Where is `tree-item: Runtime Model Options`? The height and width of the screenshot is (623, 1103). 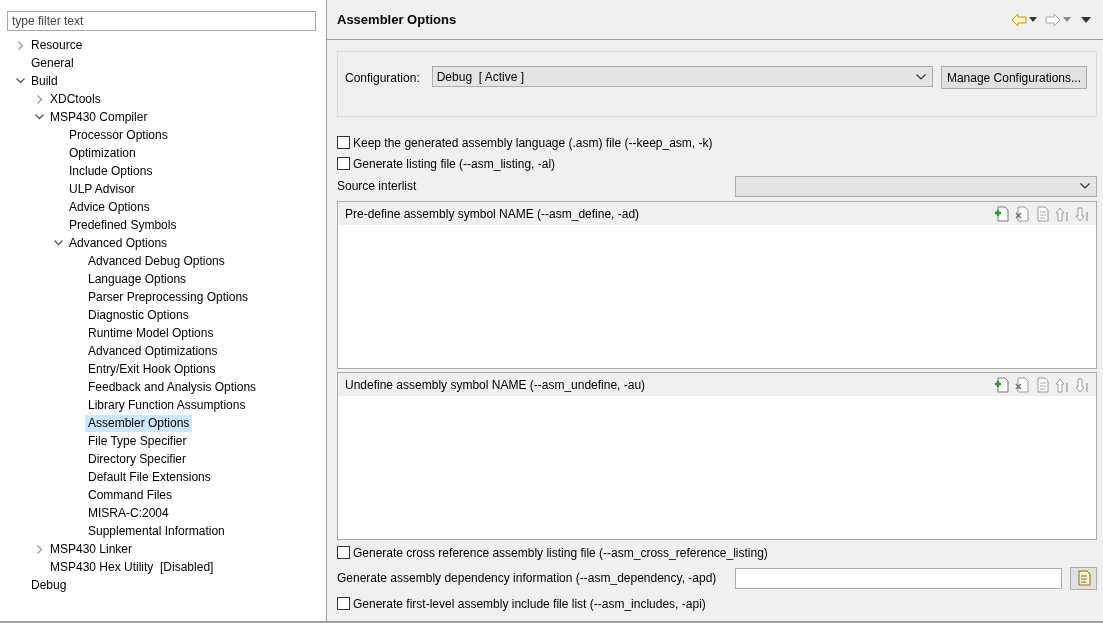 tree-item: Runtime Model Options is located at coordinates (151, 333).